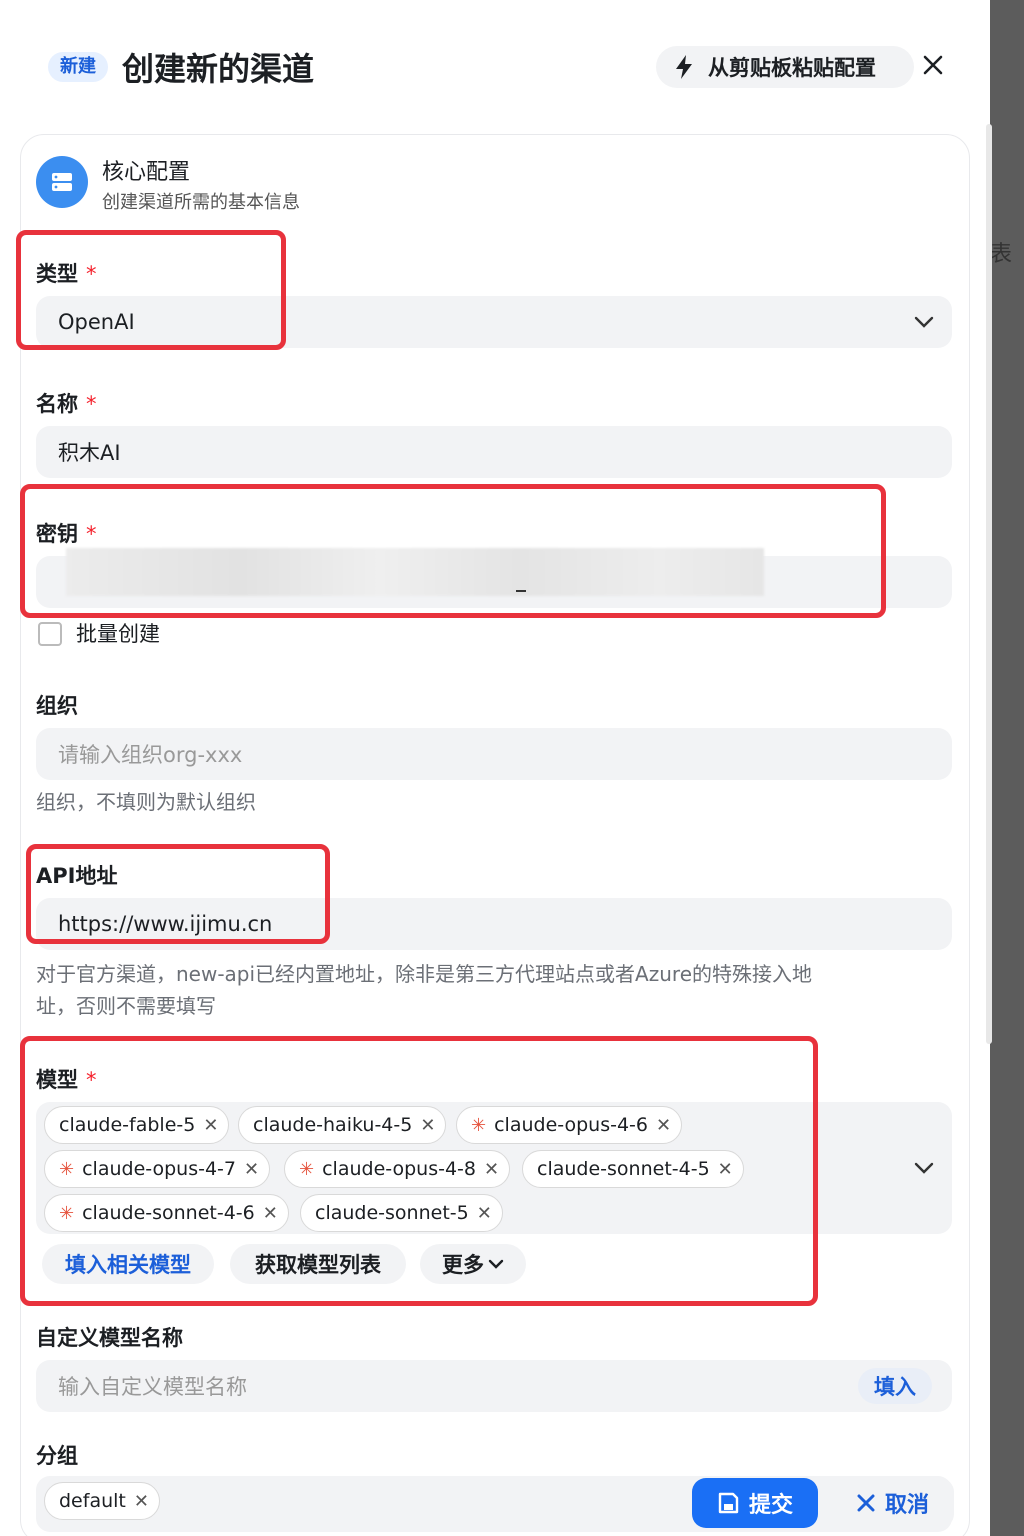  I want to click on model-tag-label: claude-sonnet-4-5, so click(623, 1169).